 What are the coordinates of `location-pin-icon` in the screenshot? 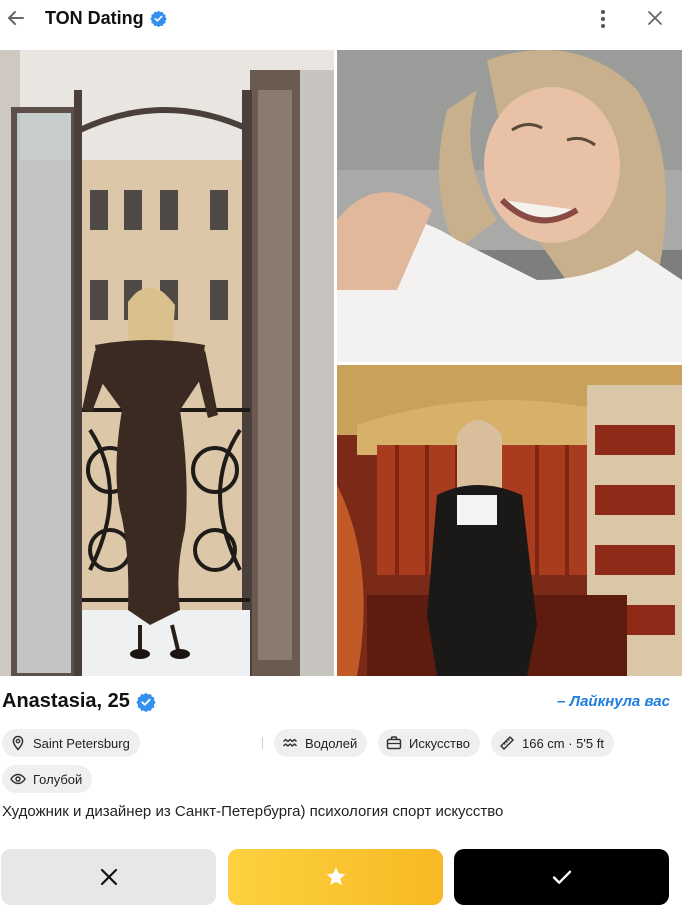 It's located at (18, 743).